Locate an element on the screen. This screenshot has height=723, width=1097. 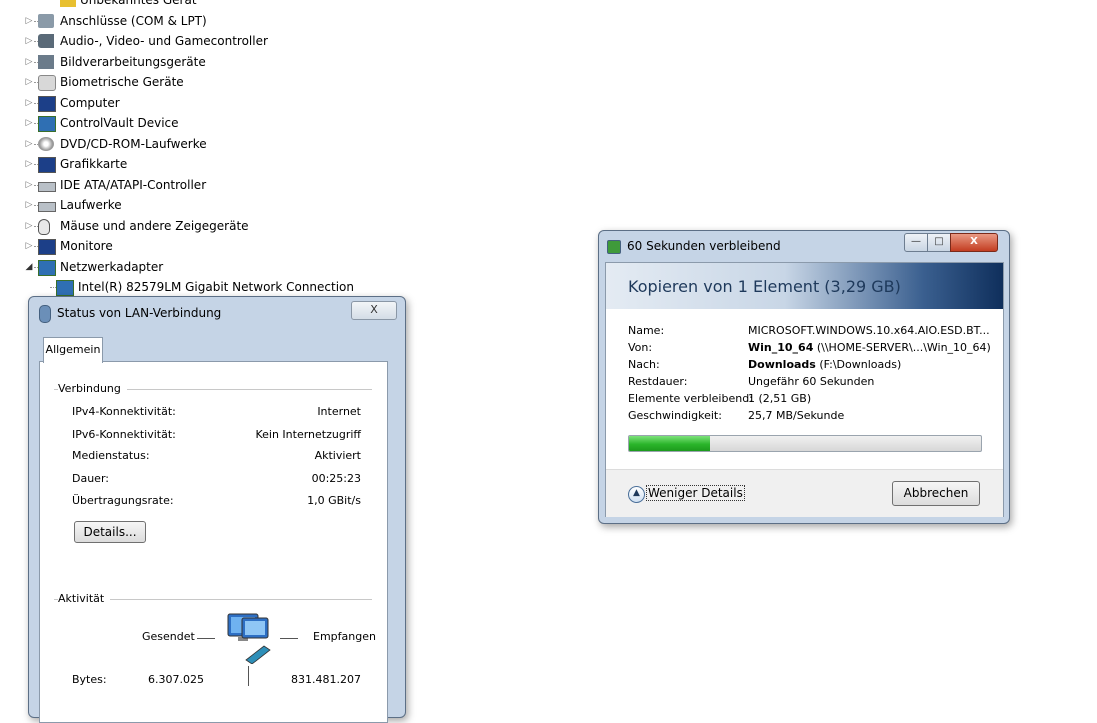
progress-fill is located at coordinates (669, 443).